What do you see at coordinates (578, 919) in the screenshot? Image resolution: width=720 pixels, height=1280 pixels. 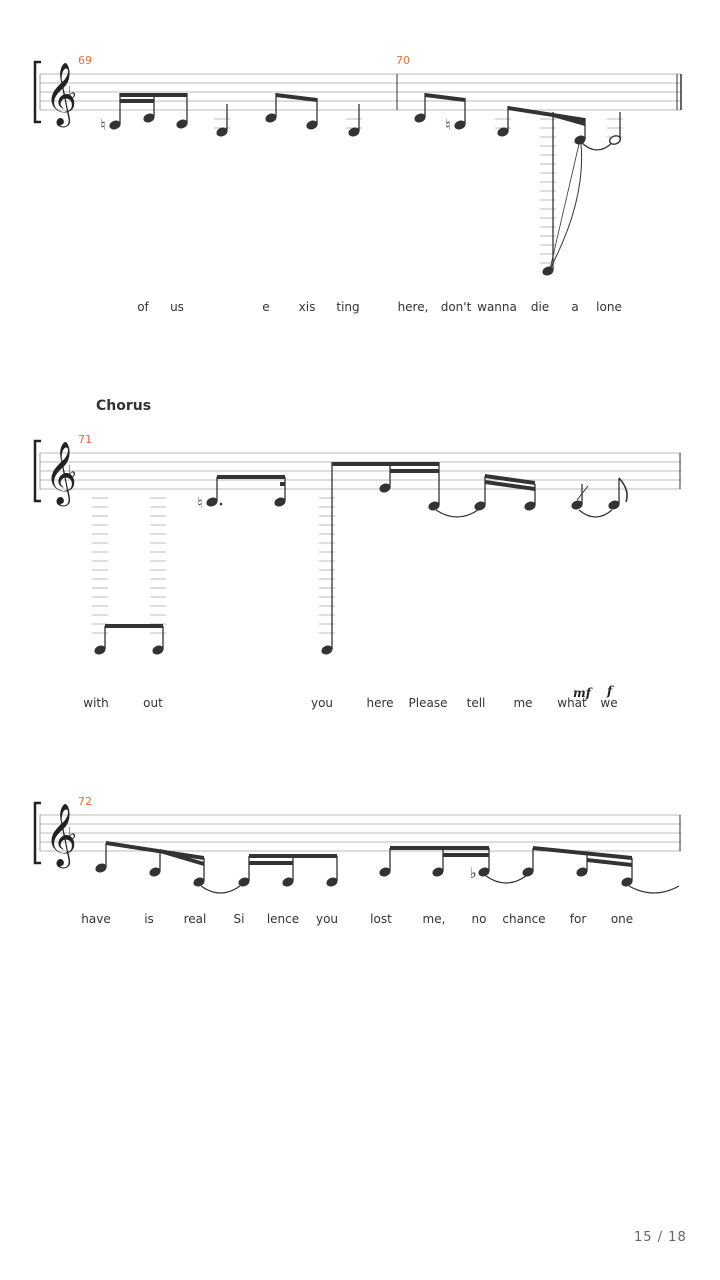 I see `lyric-syllable: for` at bounding box center [578, 919].